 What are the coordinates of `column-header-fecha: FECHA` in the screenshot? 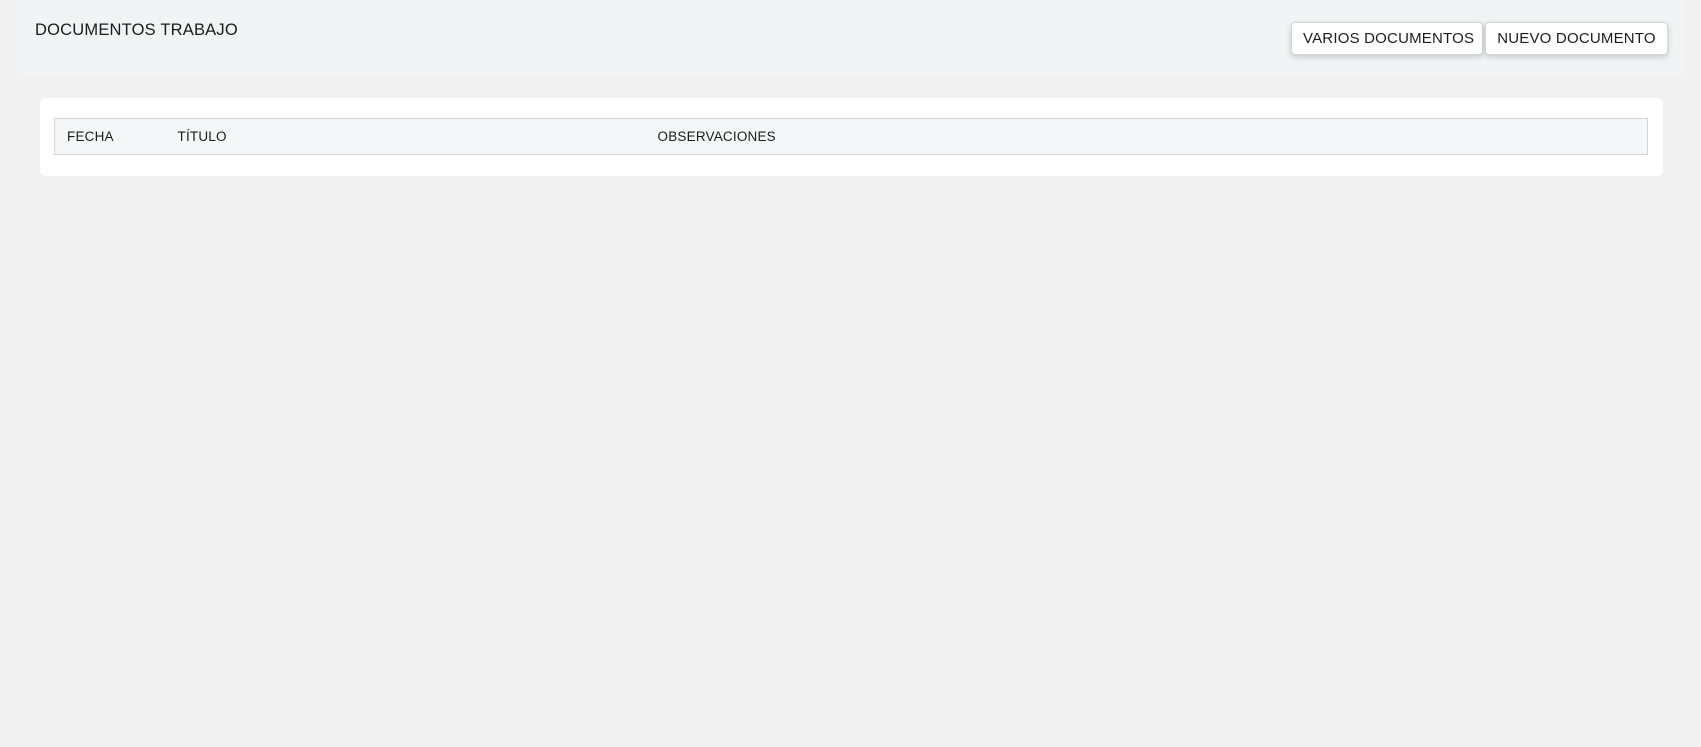 It's located at (110, 136).